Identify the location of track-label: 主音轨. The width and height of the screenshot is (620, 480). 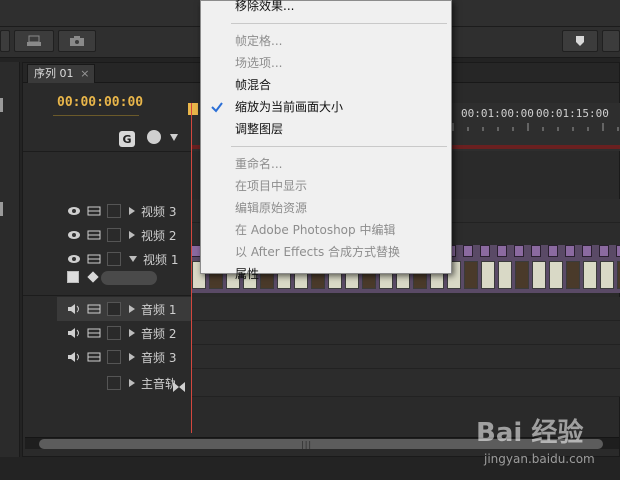
(159, 383).